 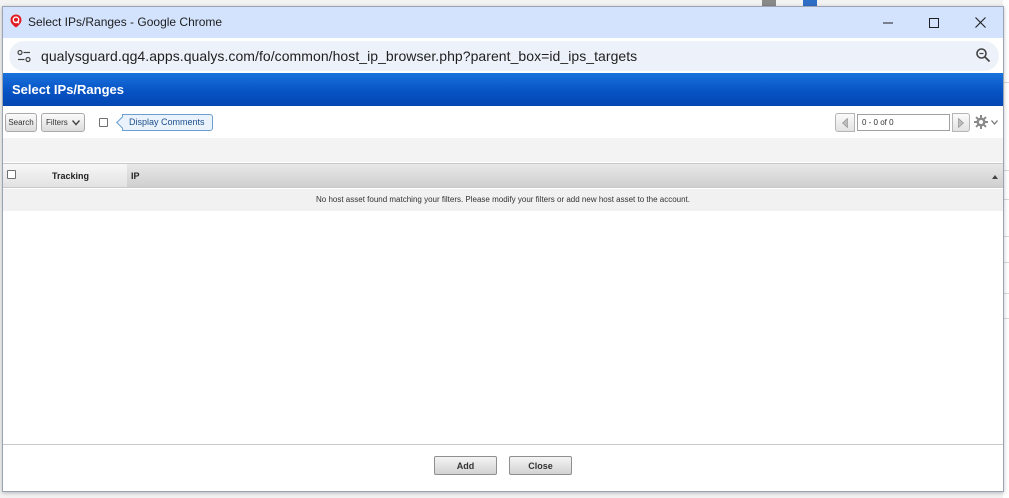 What do you see at coordinates (11, 174) in the screenshot?
I see `select-all-checkbox` at bounding box center [11, 174].